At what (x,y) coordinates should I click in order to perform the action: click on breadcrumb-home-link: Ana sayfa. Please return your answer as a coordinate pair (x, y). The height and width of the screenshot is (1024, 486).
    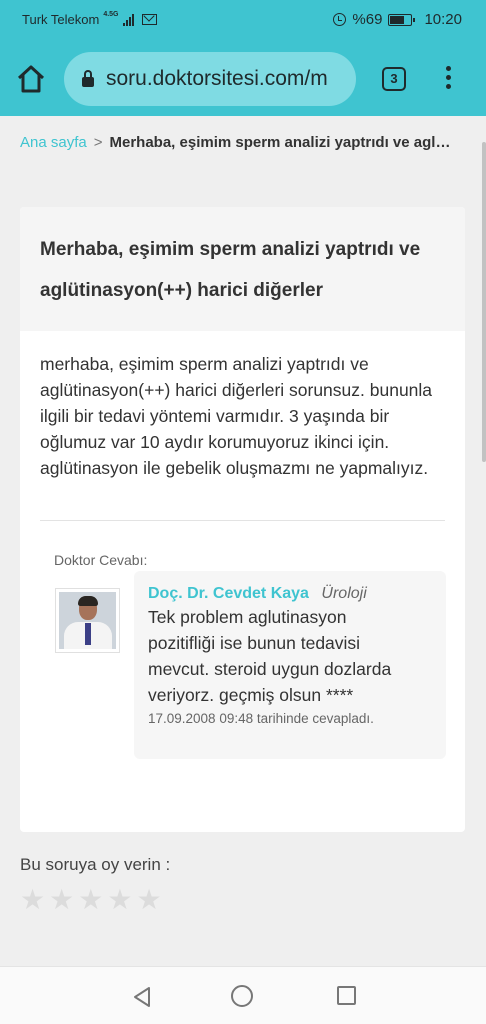
    Looking at the image, I should click on (53, 142).